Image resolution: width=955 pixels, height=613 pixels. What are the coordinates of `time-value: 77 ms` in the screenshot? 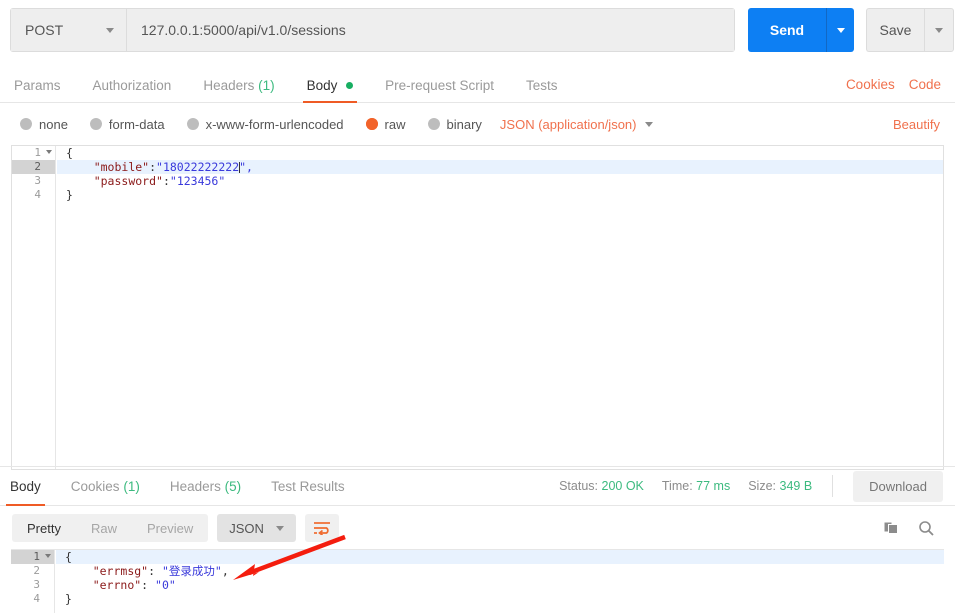 It's located at (713, 486).